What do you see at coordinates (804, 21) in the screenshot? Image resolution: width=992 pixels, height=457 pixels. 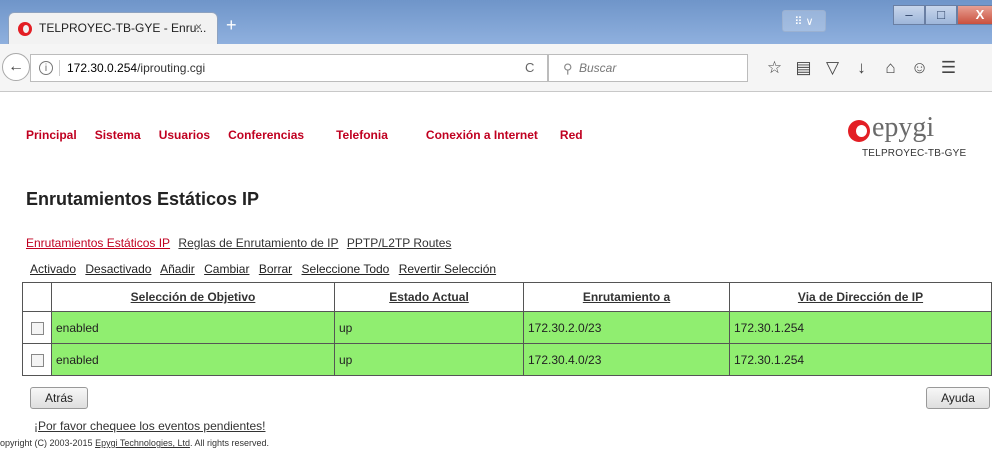 I see `tab-groups-dropdown: ⠿ ∨` at bounding box center [804, 21].